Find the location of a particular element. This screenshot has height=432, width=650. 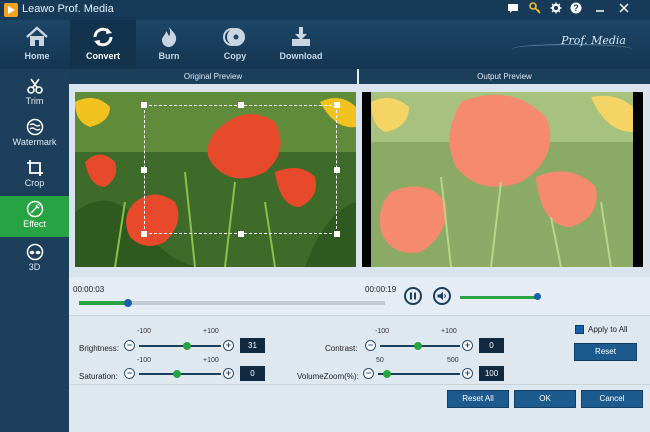

toolbar-copy-label: Copy is located at coordinates (235, 56).